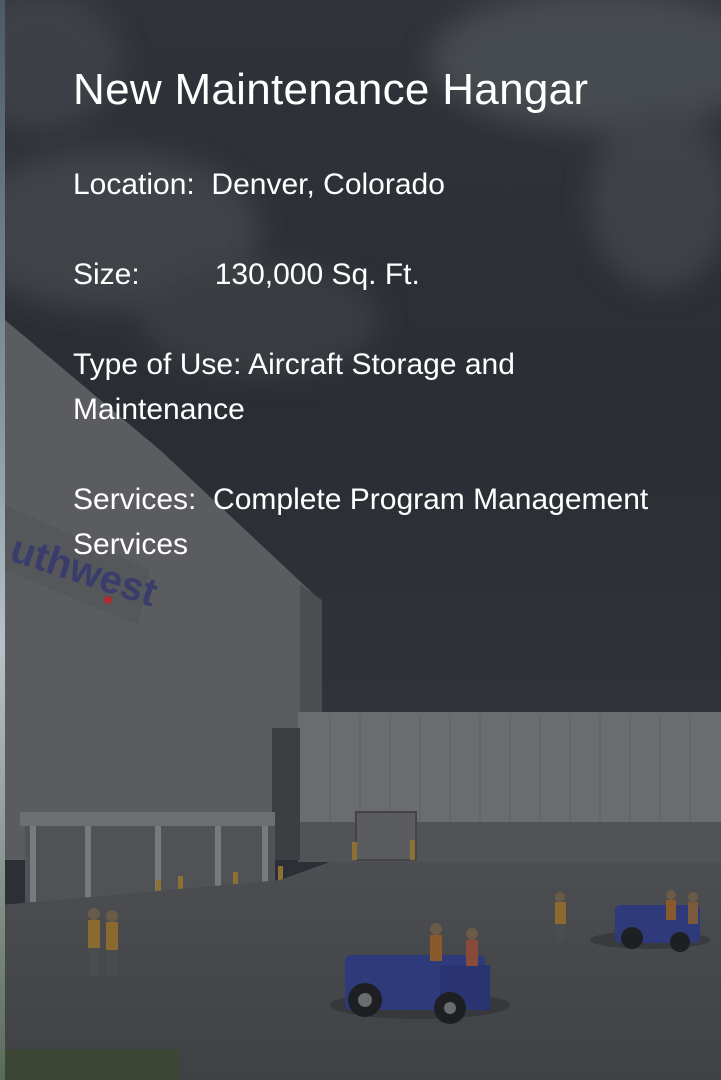 This screenshot has width=721, height=1080. I want to click on canopy-roof, so click(147, 819).